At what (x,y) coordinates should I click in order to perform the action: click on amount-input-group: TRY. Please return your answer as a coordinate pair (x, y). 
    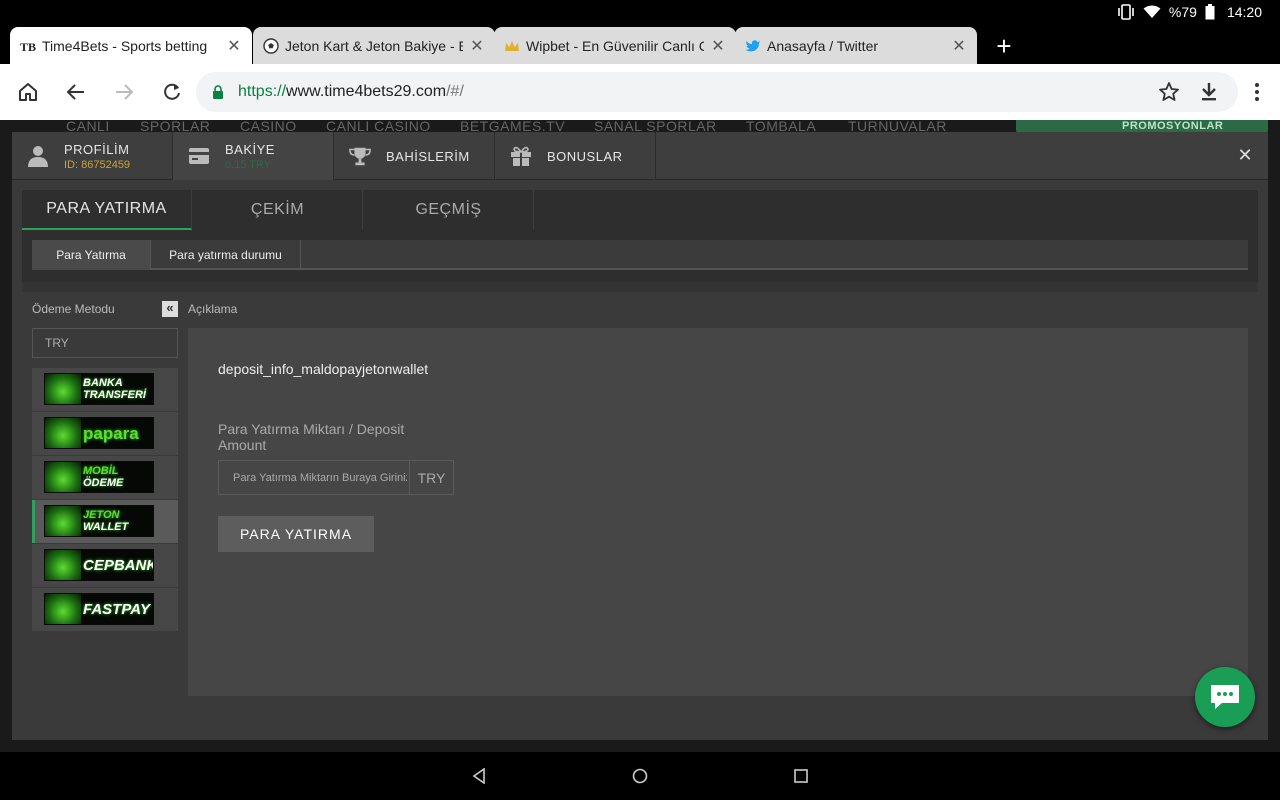
    Looking at the image, I should click on (336, 477).